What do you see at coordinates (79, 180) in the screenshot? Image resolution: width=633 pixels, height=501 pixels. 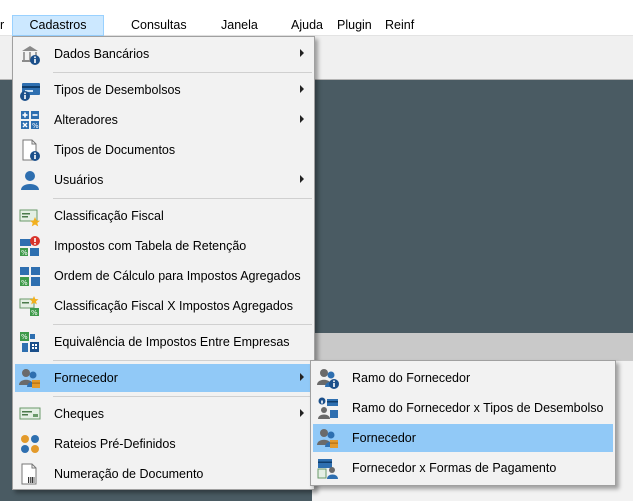 I see `menu-item-label: Usuários` at bounding box center [79, 180].